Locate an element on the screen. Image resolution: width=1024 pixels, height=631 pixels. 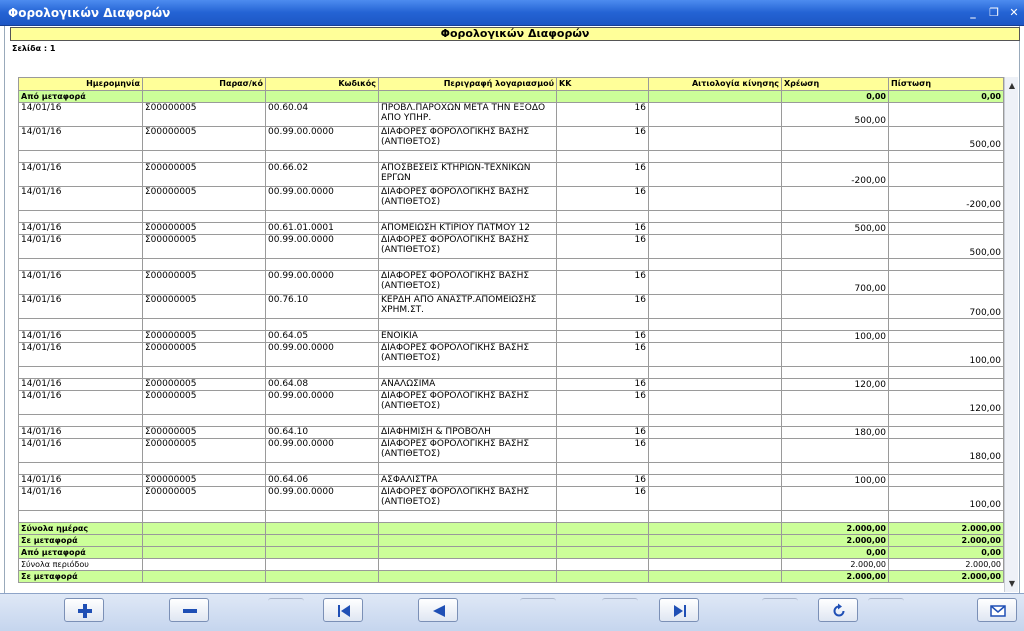
cell-code: 00.76.10 is located at coordinates (322, 306).